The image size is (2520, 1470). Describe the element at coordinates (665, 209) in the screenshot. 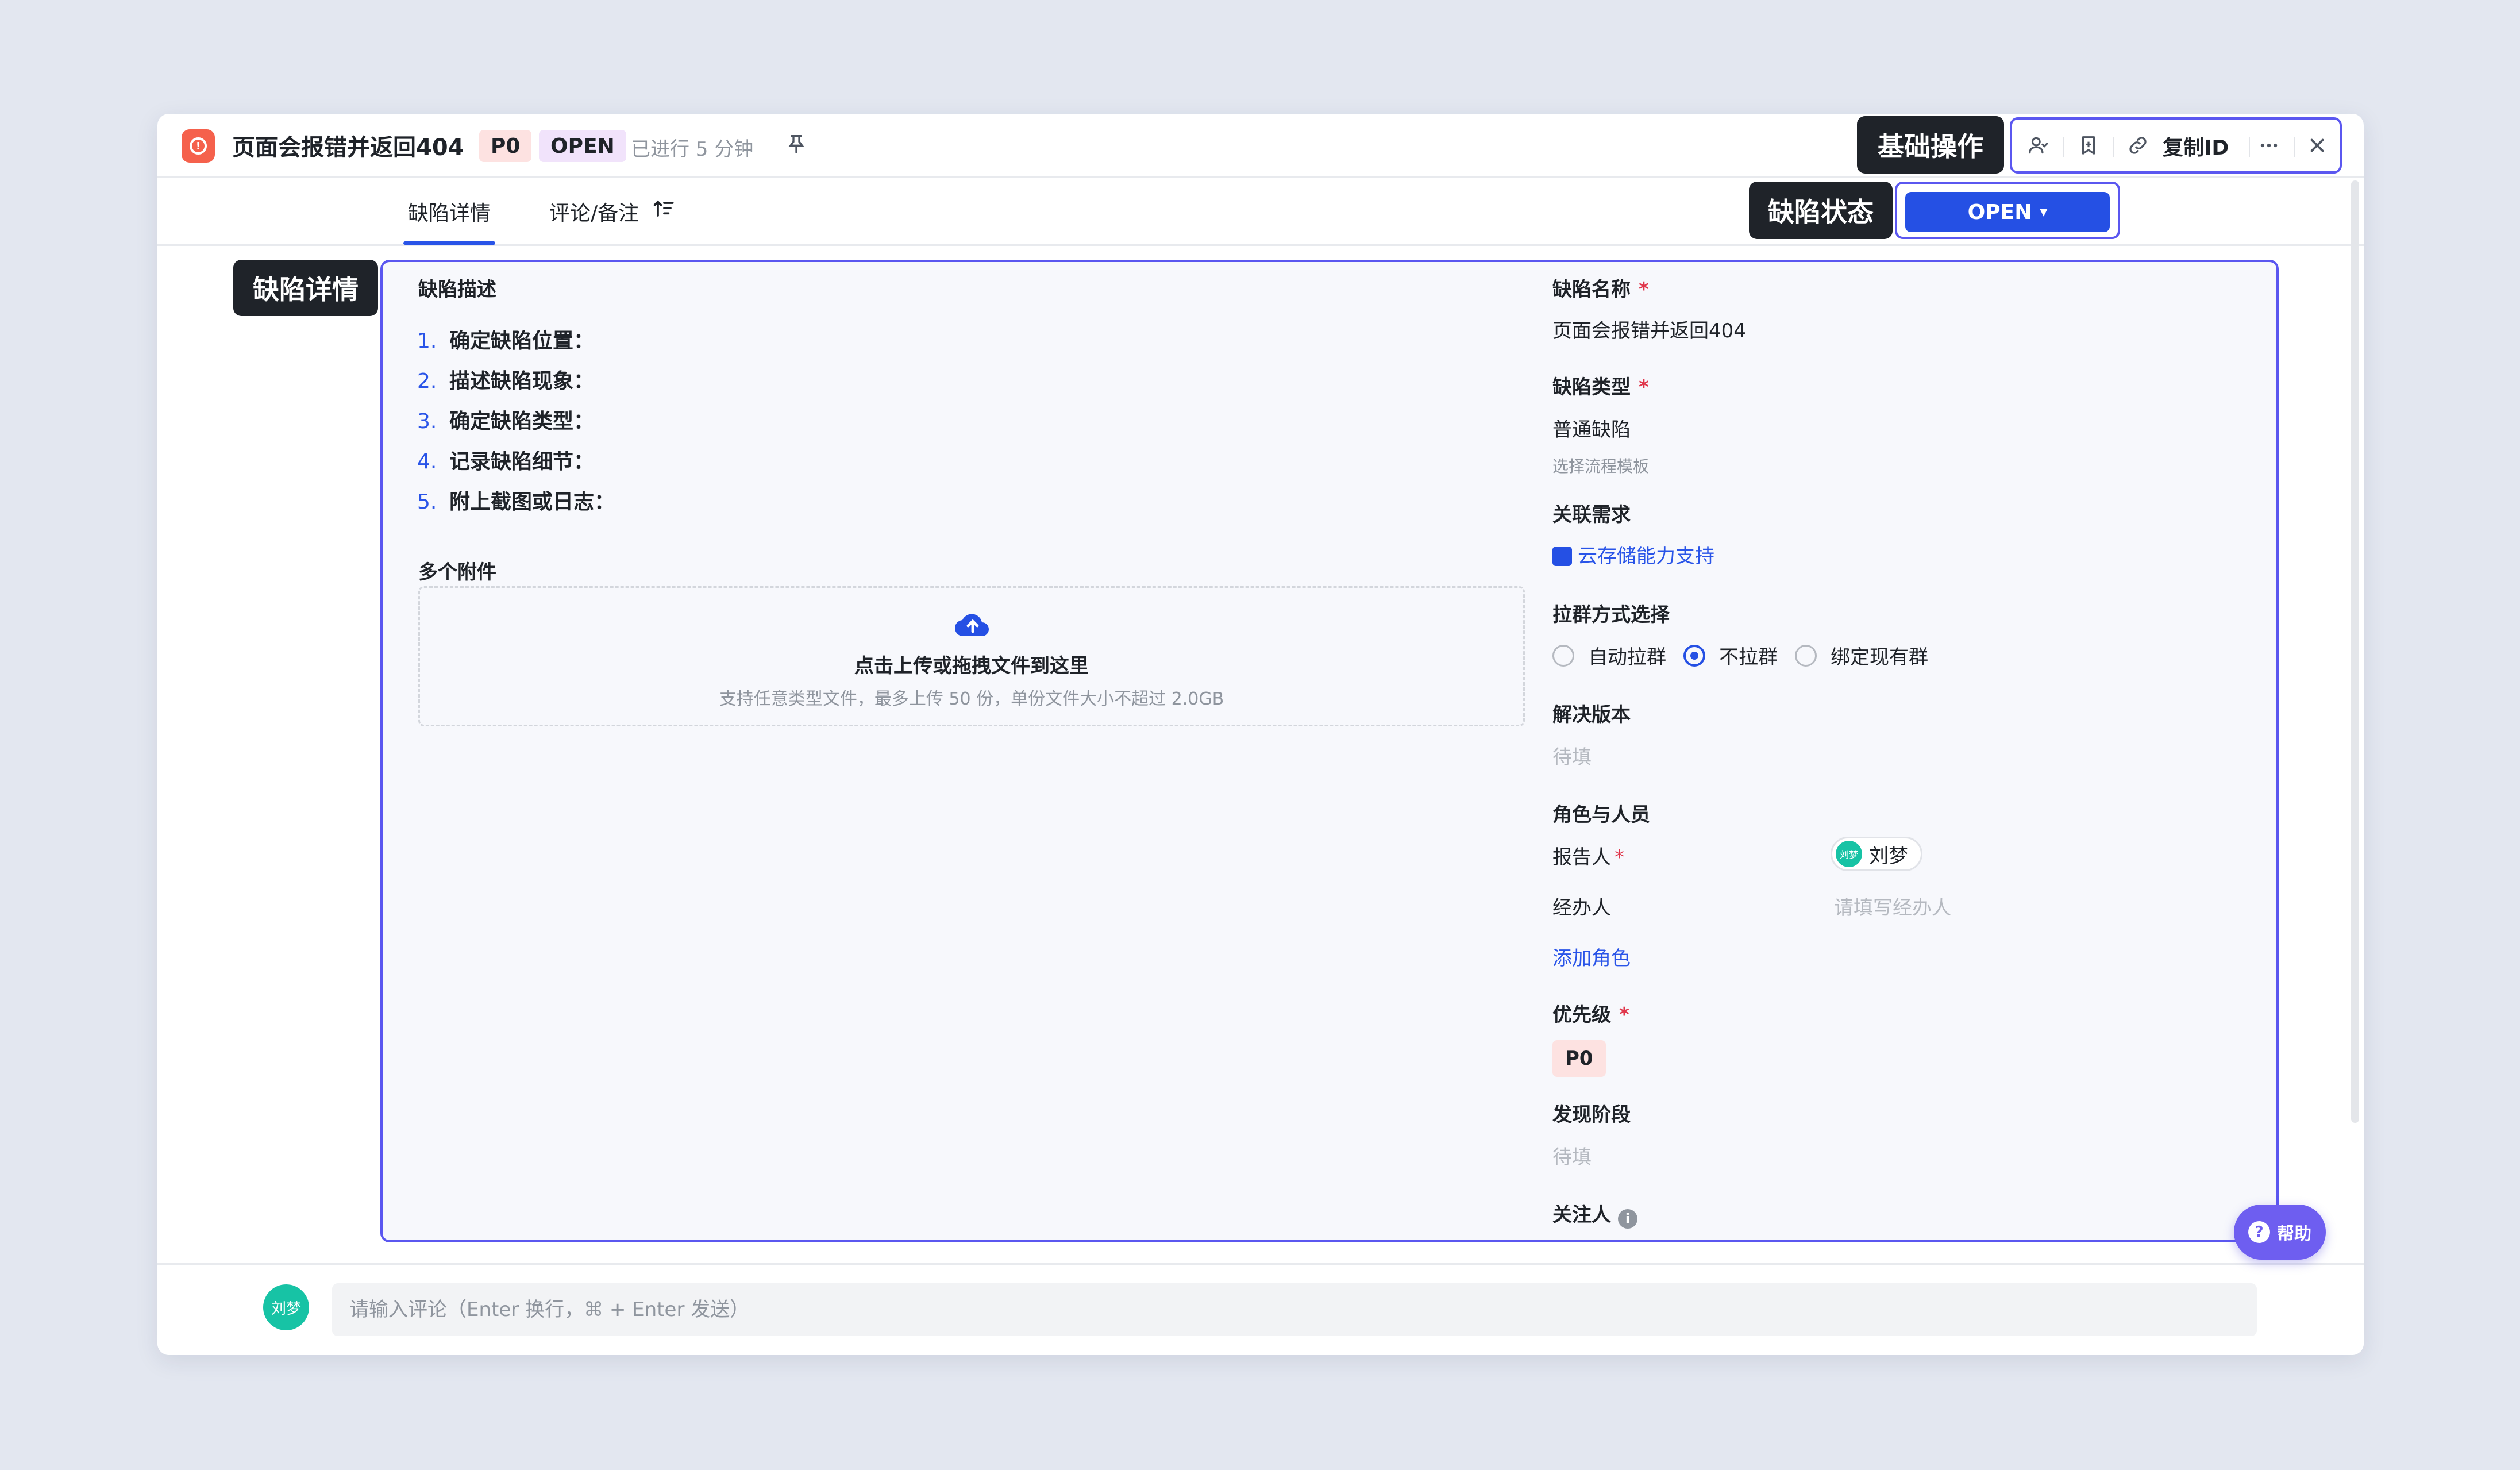

I see `sort-icon` at that location.